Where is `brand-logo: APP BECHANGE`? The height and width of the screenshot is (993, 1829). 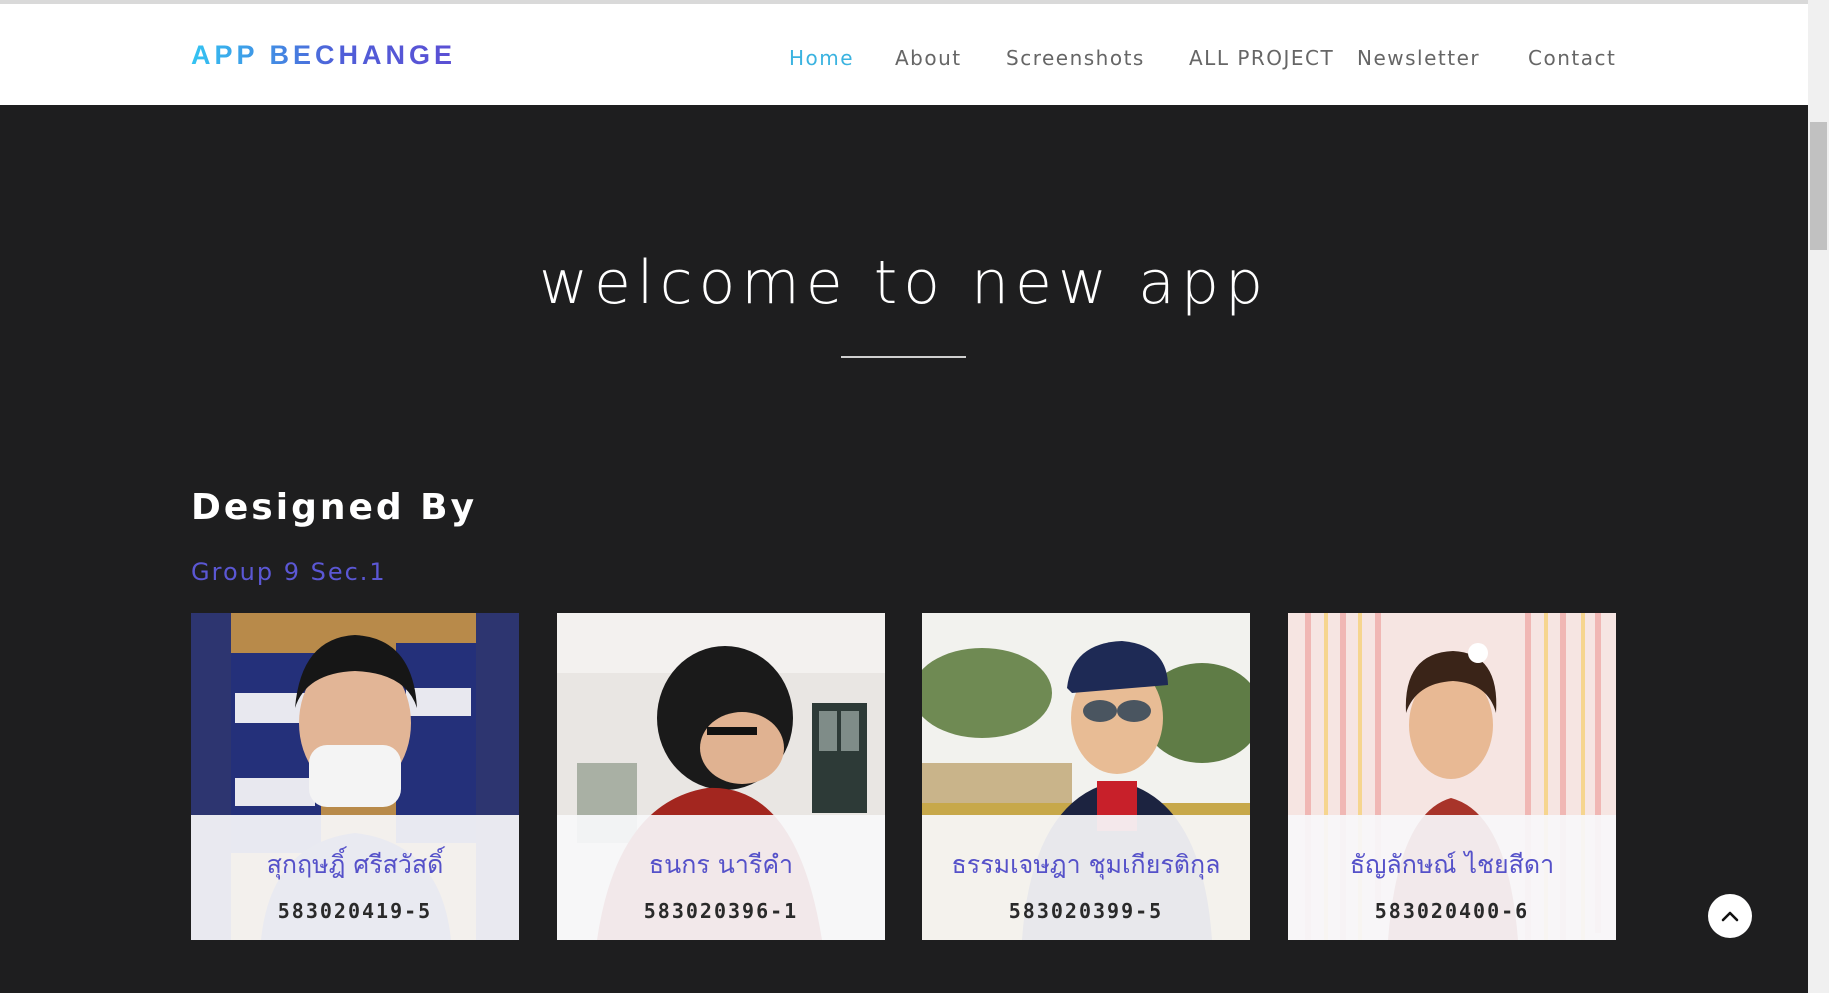
brand-logo: APP BECHANGE is located at coordinates (323, 55).